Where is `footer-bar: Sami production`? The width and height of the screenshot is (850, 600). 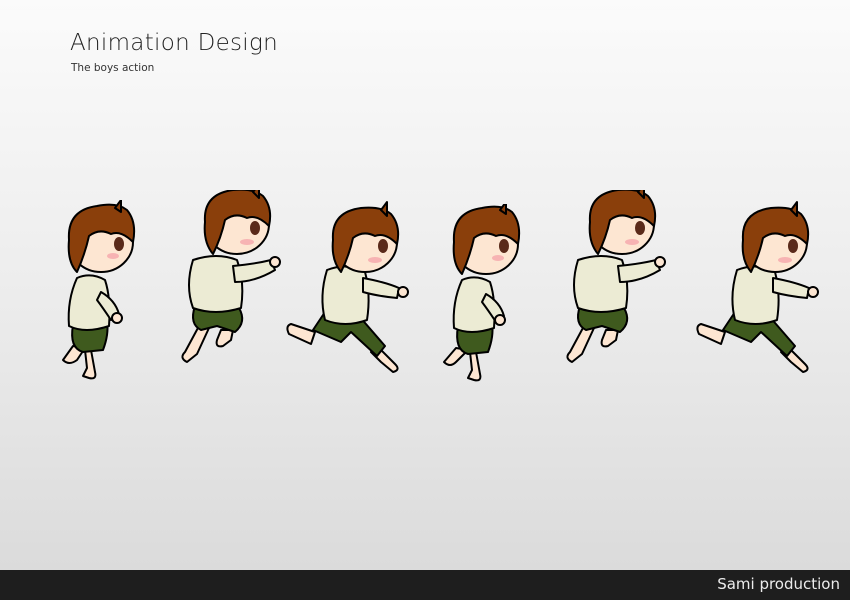
footer-bar: Sami production is located at coordinates (425, 585).